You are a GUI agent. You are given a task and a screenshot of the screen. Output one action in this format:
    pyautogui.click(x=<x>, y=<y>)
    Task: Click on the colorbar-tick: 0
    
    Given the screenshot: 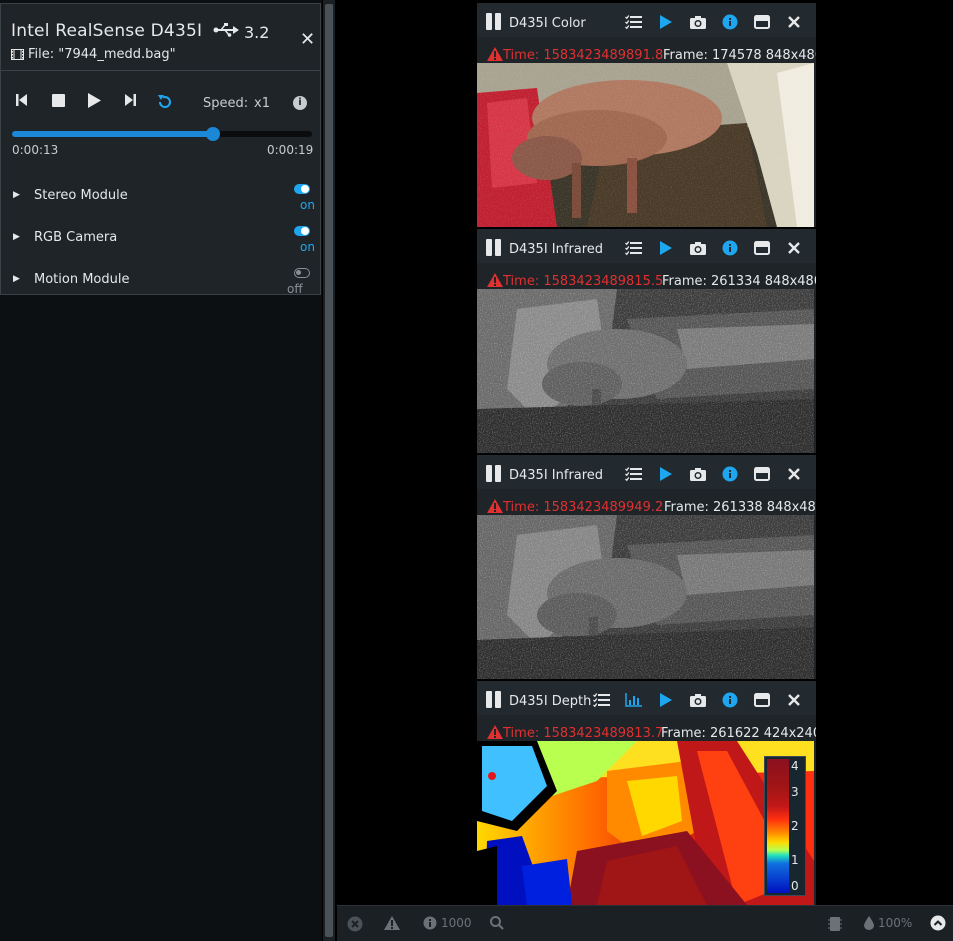 What is the action you would take?
    pyautogui.click(x=795, y=886)
    